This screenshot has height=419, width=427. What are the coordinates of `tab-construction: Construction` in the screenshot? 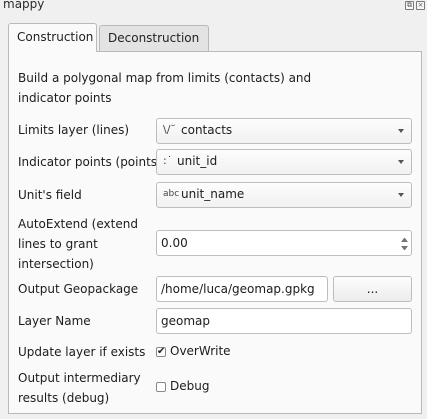 It's located at (52, 37).